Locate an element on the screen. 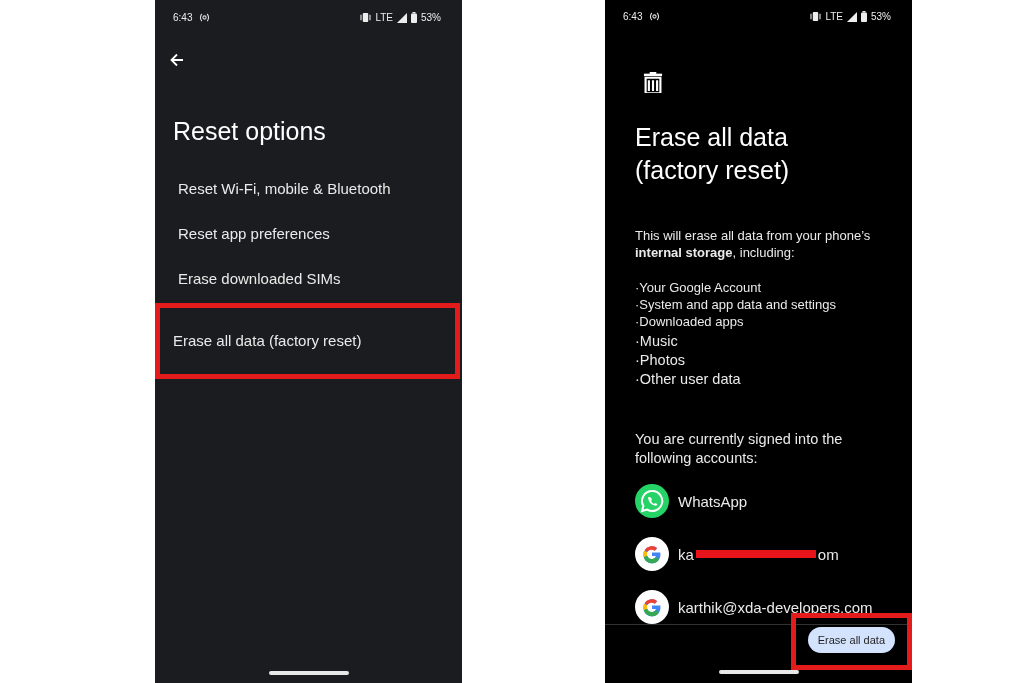 This screenshot has height=683, width=1024. account-name: WhatsApp is located at coordinates (713, 501).